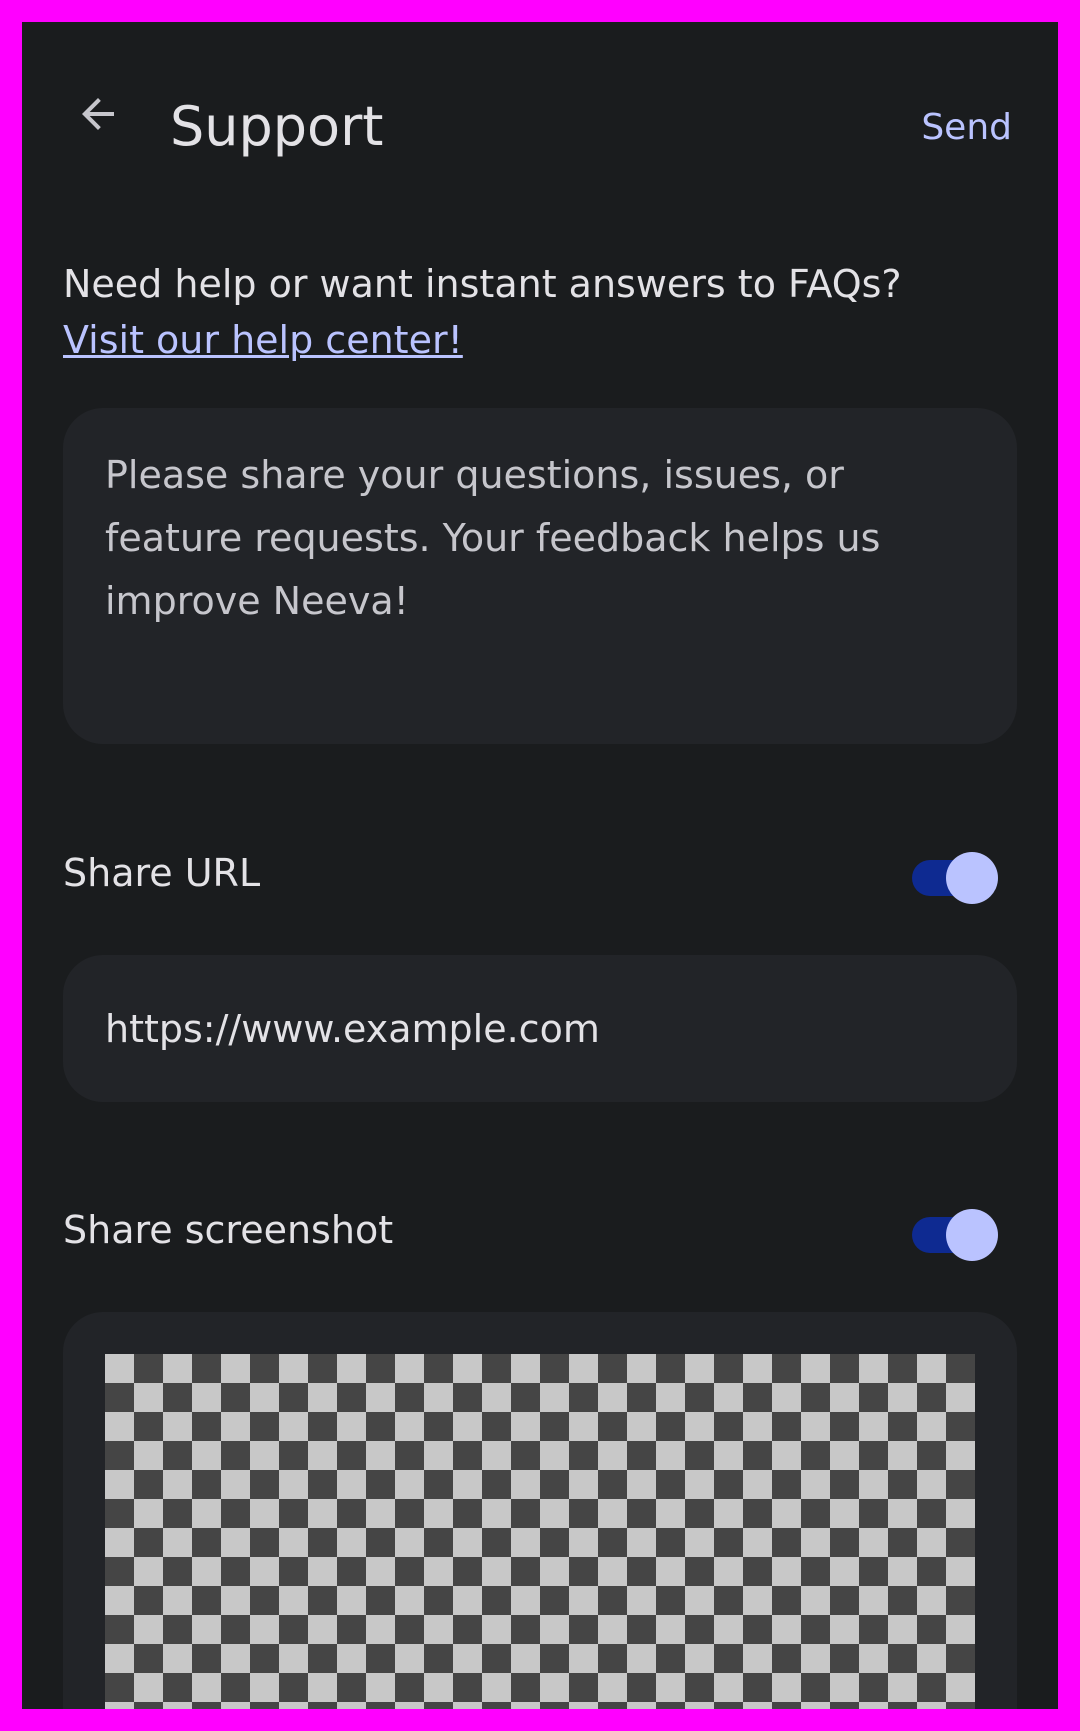 The image size is (1080, 1731). I want to click on url-field-container, so click(540, 1028).